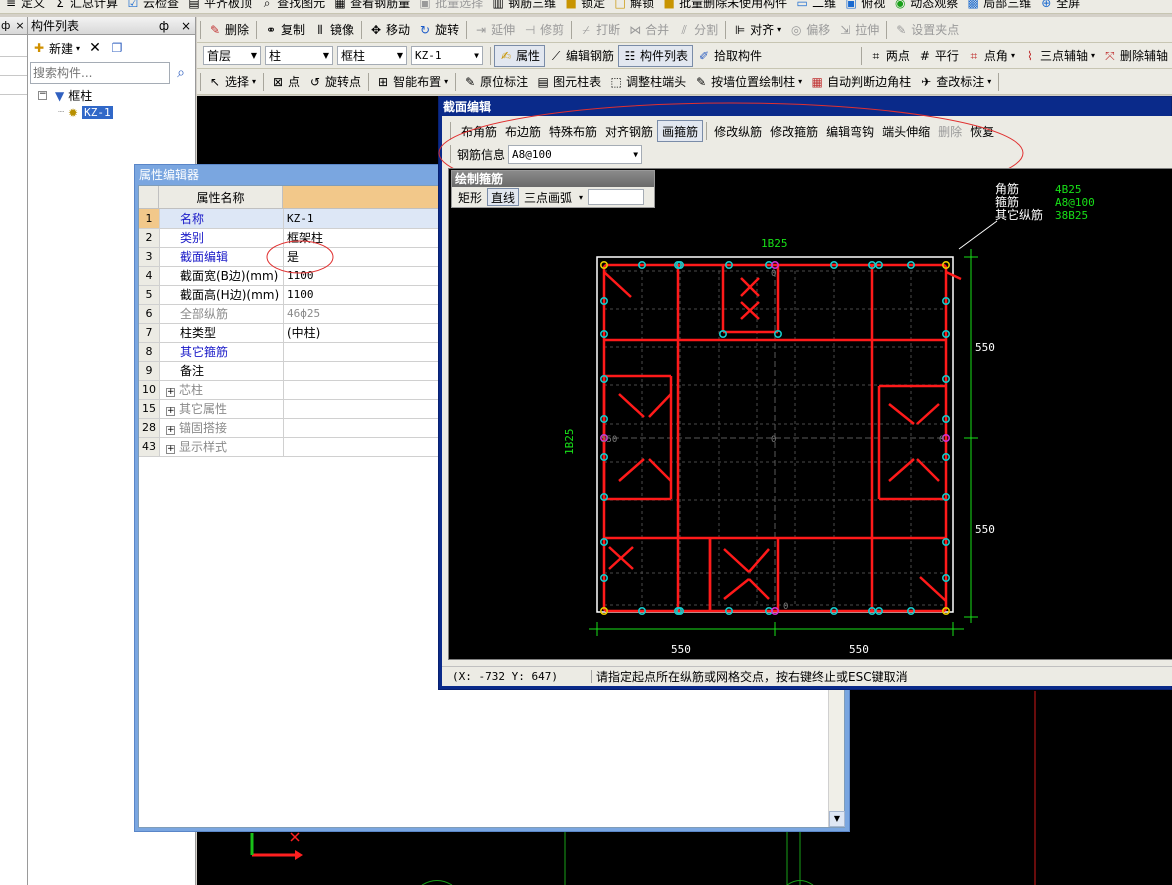 This screenshot has width=1172, height=885. Describe the element at coordinates (1135, 56) in the screenshot. I see `delete-axis-button: ⤧ 删除辅轴` at that location.